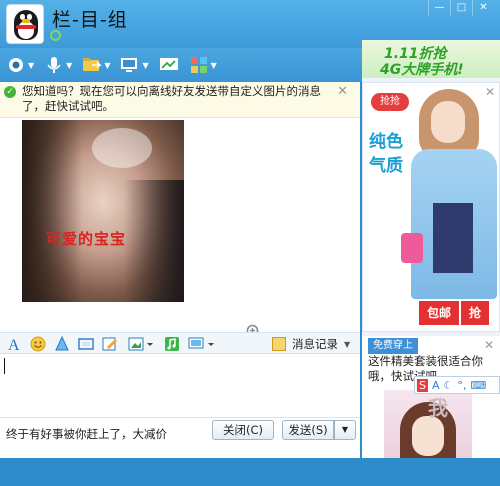  What do you see at coordinates (92, 65) in the screenshot?
I see `file-transfer-icon` at bounding box center [92, 65].